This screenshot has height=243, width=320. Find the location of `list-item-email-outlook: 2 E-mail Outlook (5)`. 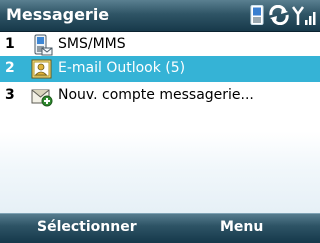

list-item-email-outlook: 2 E-mail Outlook (5) is located at coordinates (160, 69).